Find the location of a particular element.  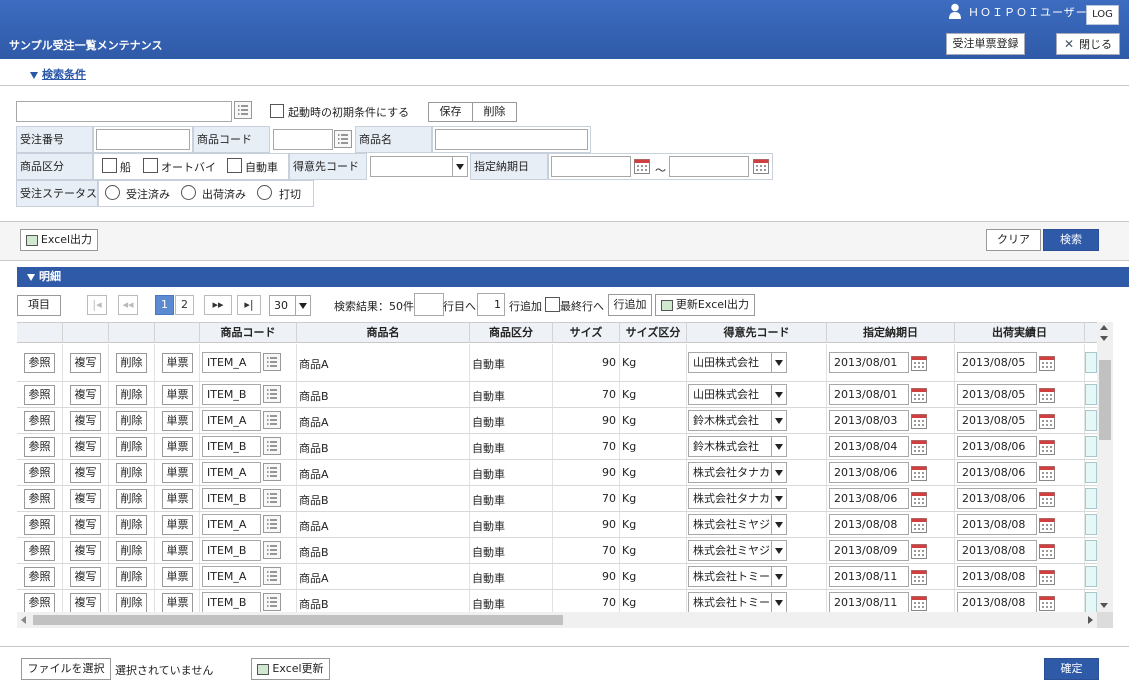

due-date-from-input is located at coordinates (591, 166).